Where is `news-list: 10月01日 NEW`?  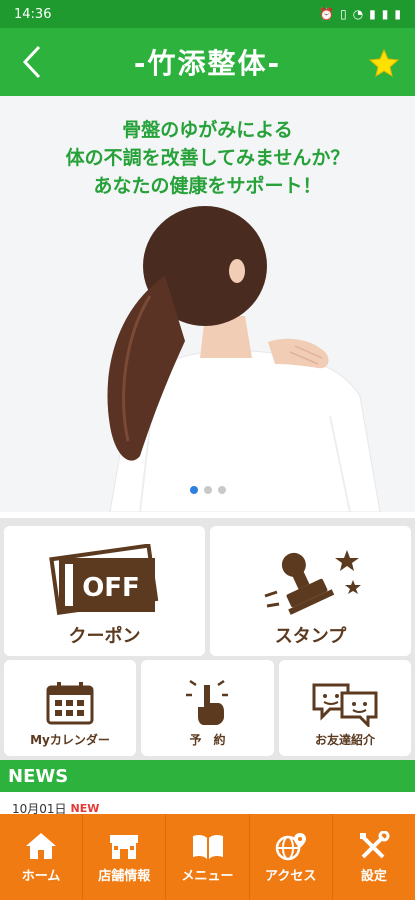 news-list: 10月01日 NEW is located at coordinates (207, 804).